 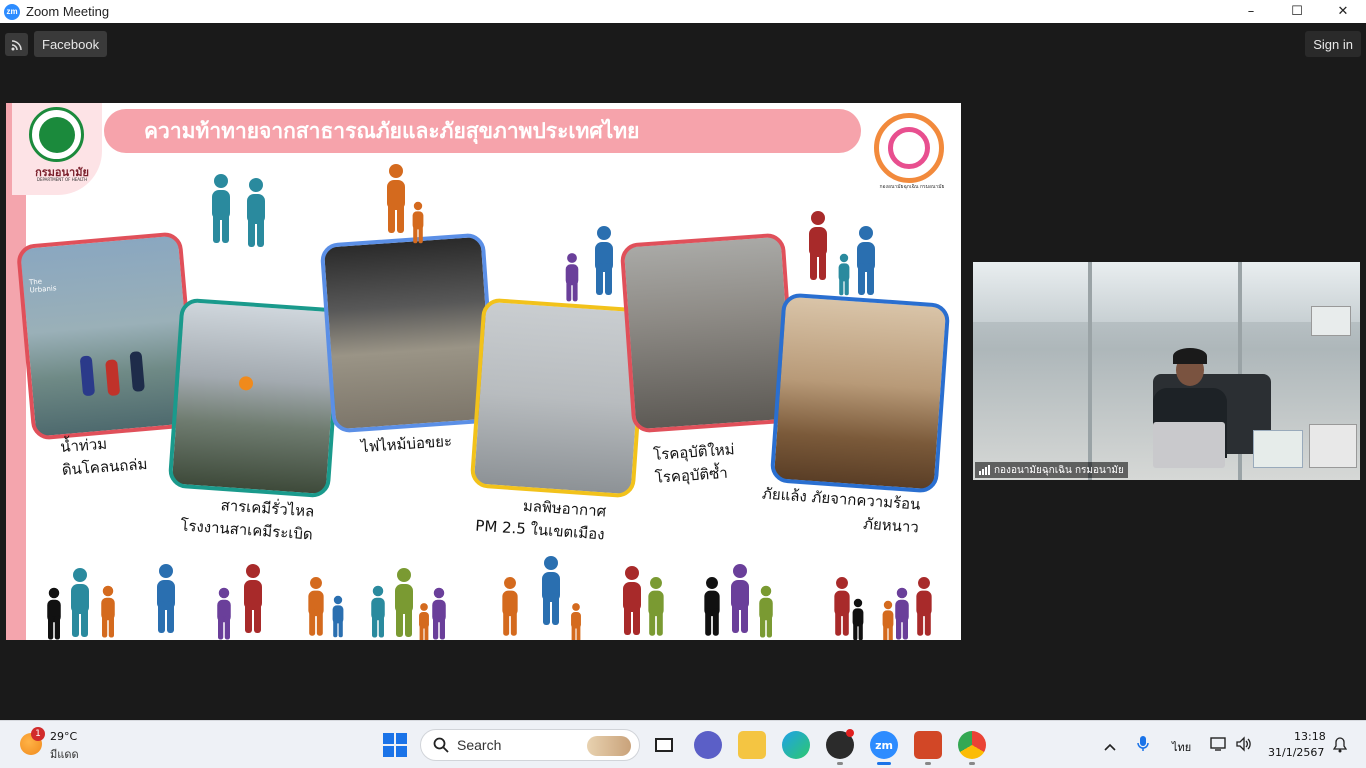 What do you see at coordinates (609, 746) in the screenshot?
I see `search-highlight-icon` at bounding box center [609, 746].